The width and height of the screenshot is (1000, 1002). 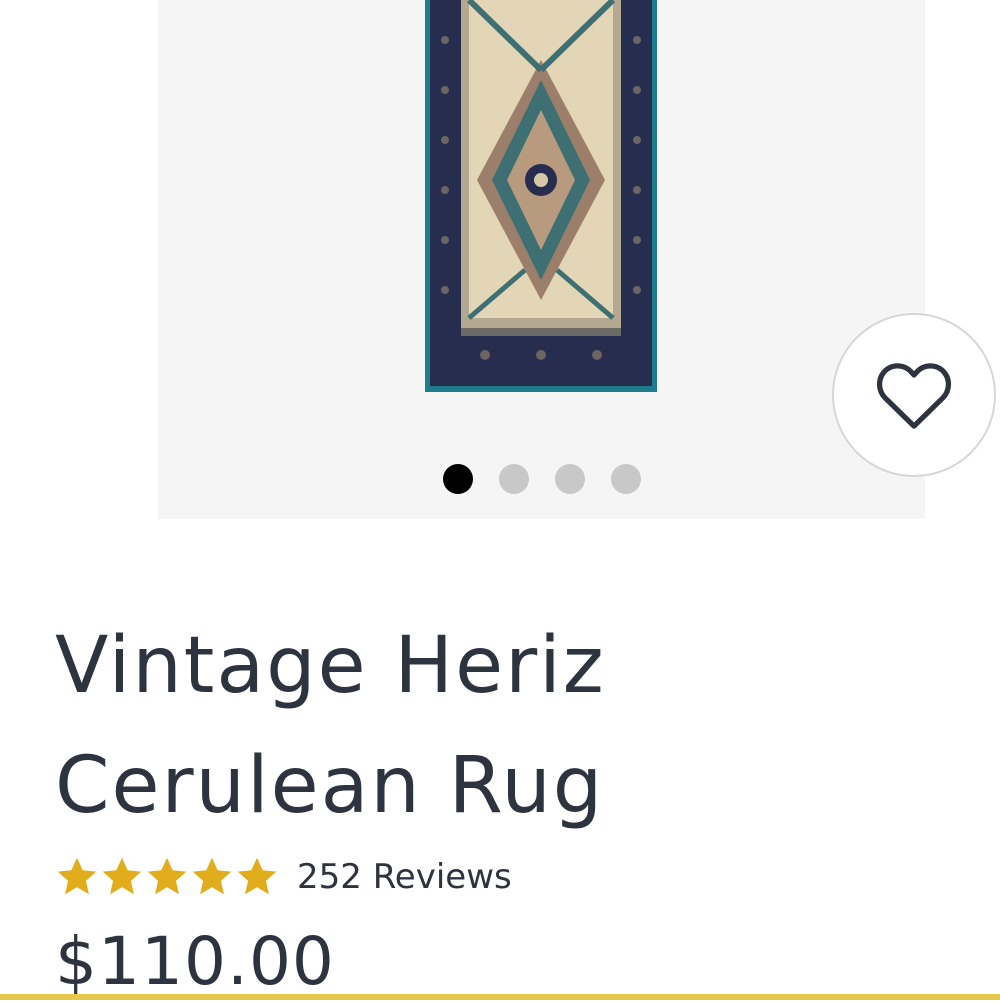 What do you see at coordinates (330, 666) in the screenshot?
I see `product-title-line-1: Vintage Heriz` at bounding box center [330, 666].